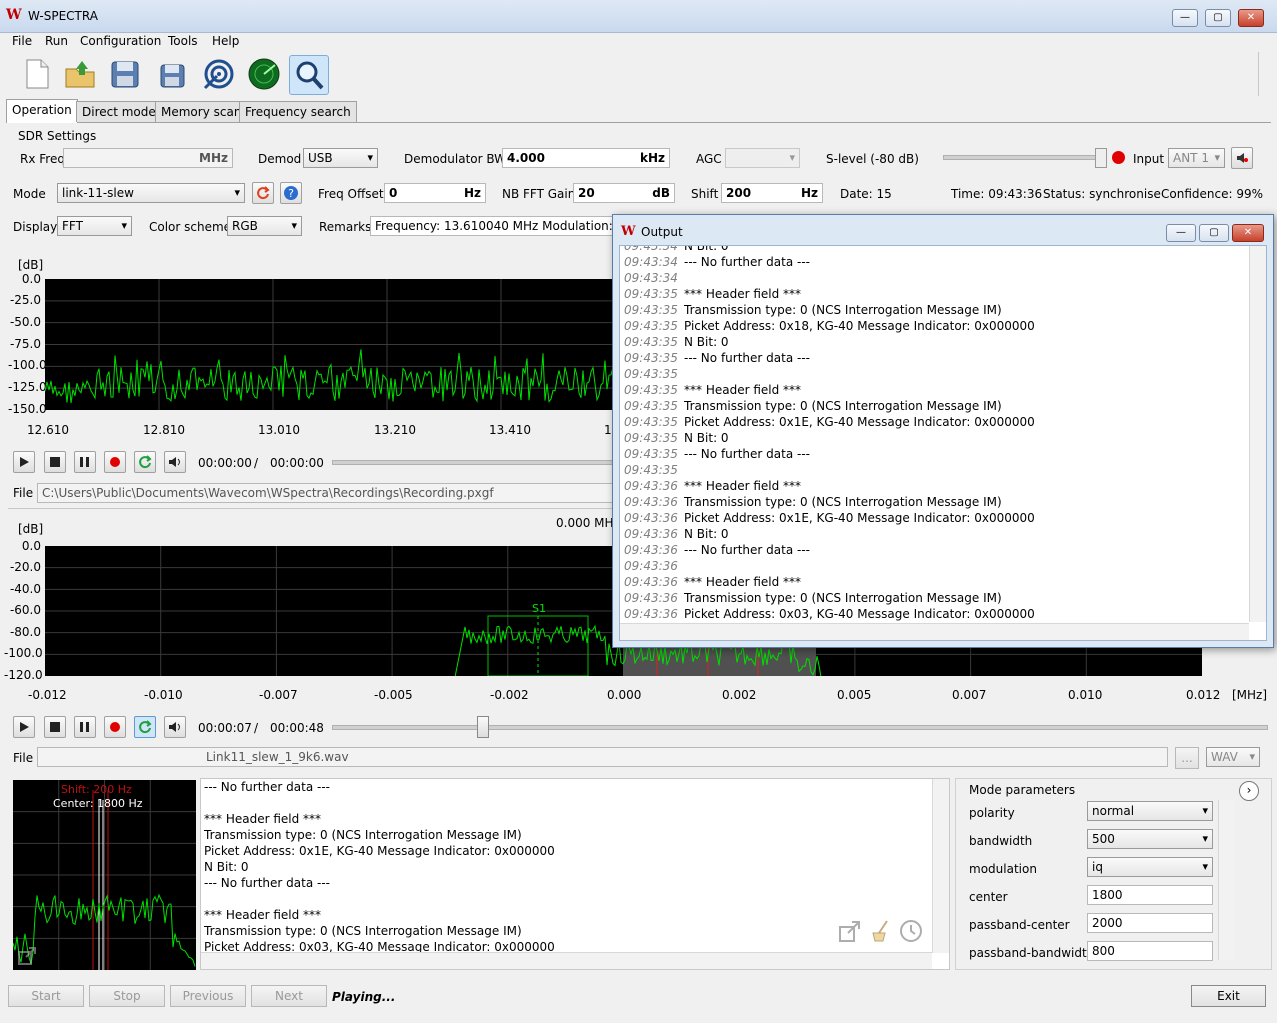 This screenshot has height=1023, width=1277. What do you see at coordinates (151, 193) in the screenshot?
I see `mode-select: link-11-slew` at bounding box center [151, 193].